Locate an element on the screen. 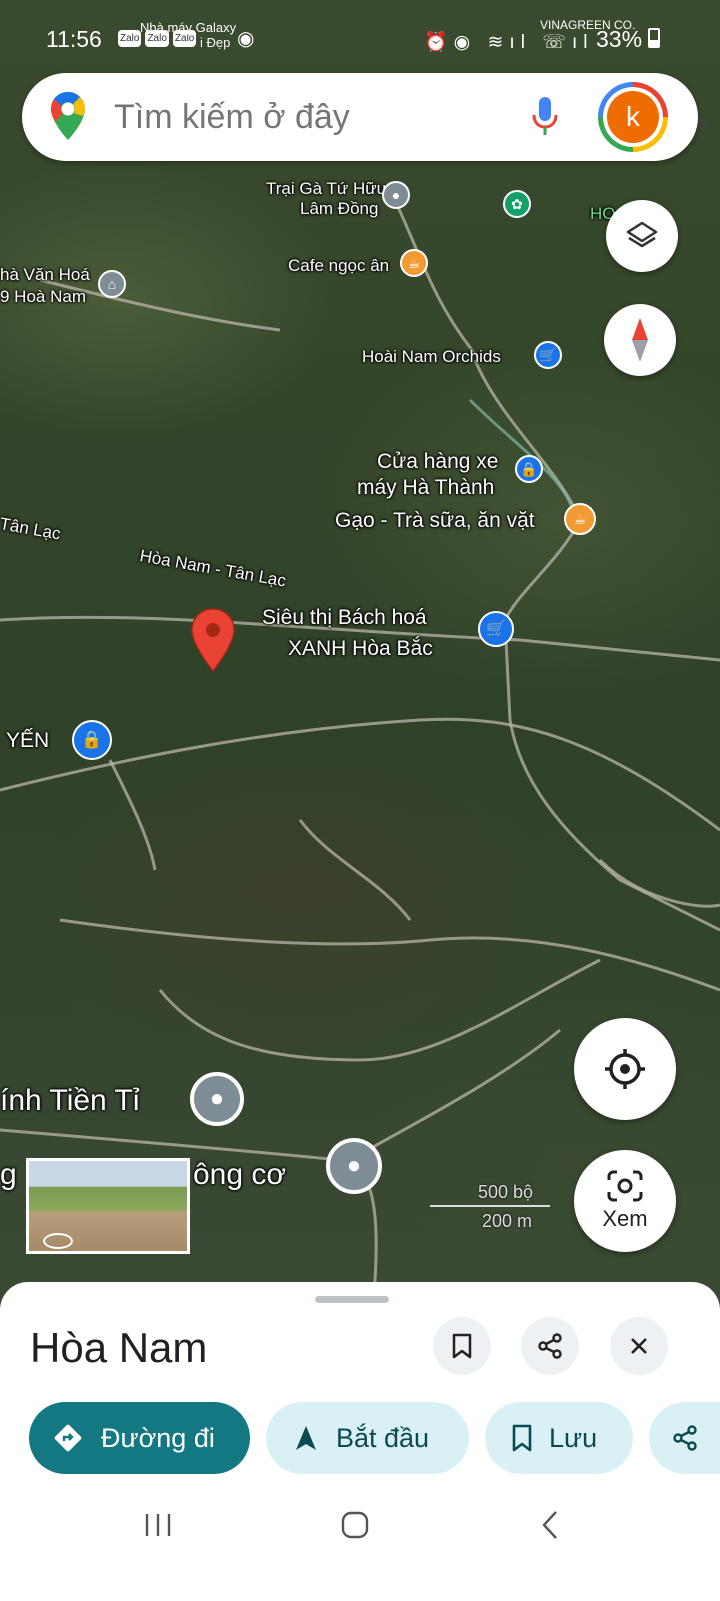  search-input is located at coordinates (314, 117).